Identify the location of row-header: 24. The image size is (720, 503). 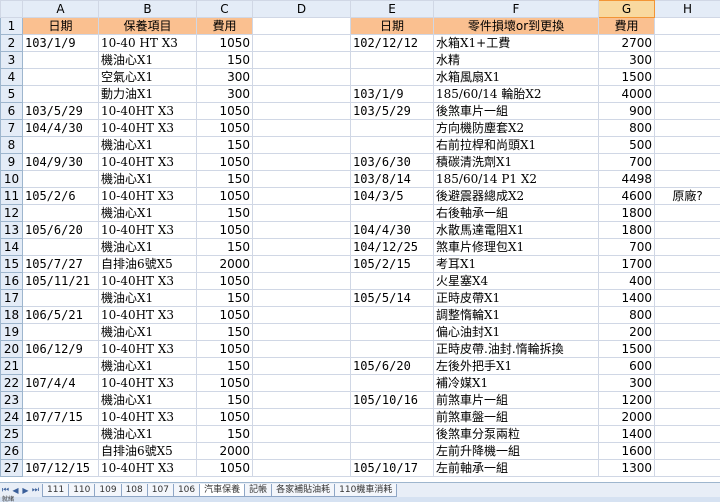
(12, 417).